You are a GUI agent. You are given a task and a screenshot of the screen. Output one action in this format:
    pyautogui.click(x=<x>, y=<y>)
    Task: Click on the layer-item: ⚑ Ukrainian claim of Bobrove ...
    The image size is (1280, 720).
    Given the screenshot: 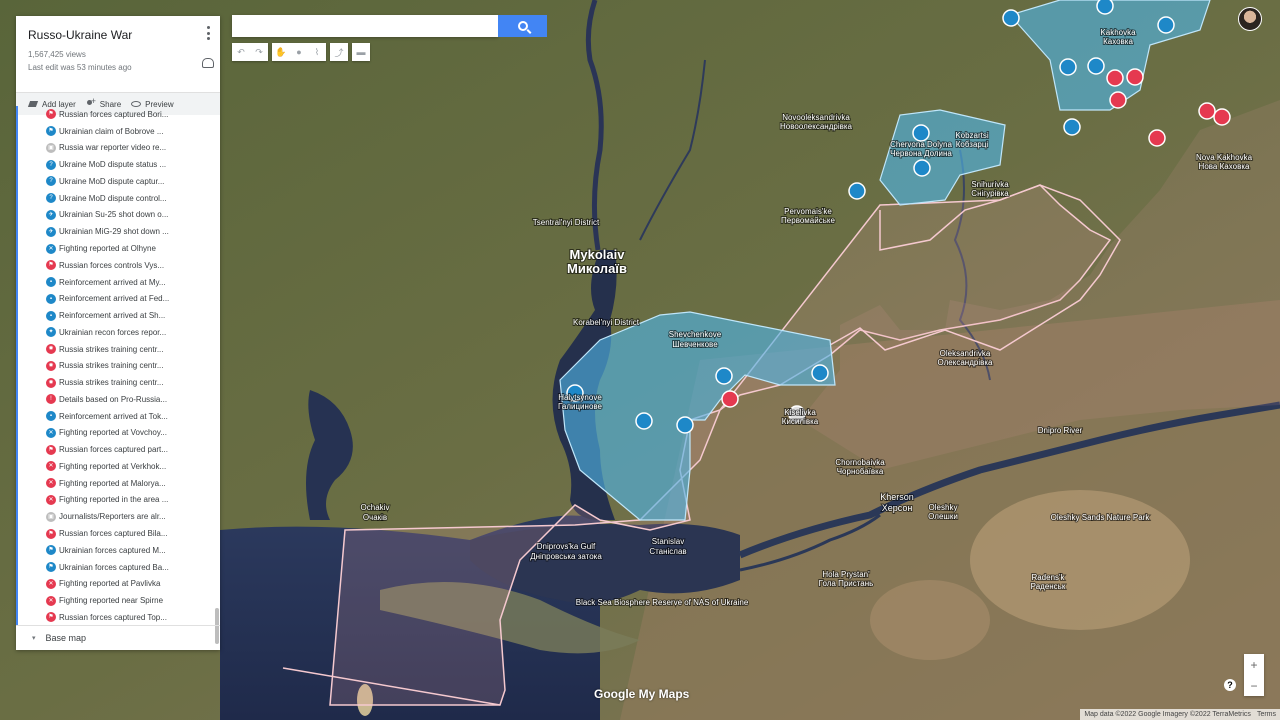 What is the action you would take?
    pyautogui.click(x=118, y=131)
    